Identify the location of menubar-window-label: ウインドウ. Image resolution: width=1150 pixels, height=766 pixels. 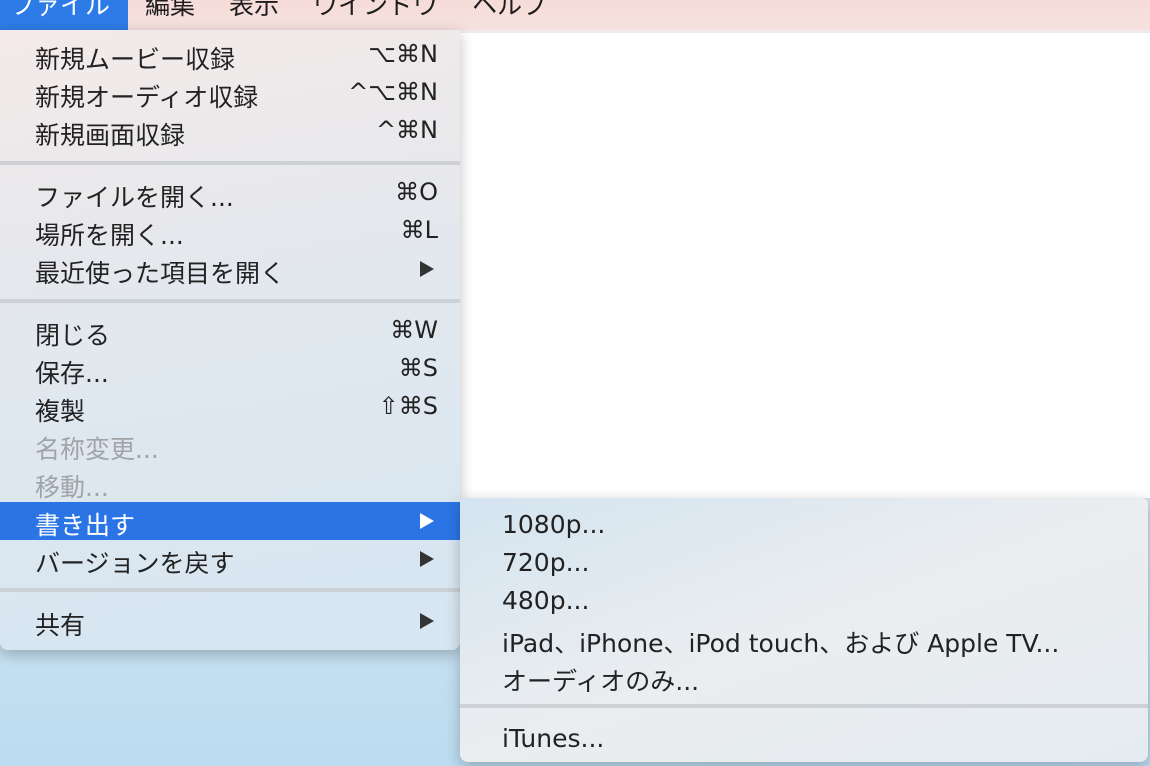
(376, 10).